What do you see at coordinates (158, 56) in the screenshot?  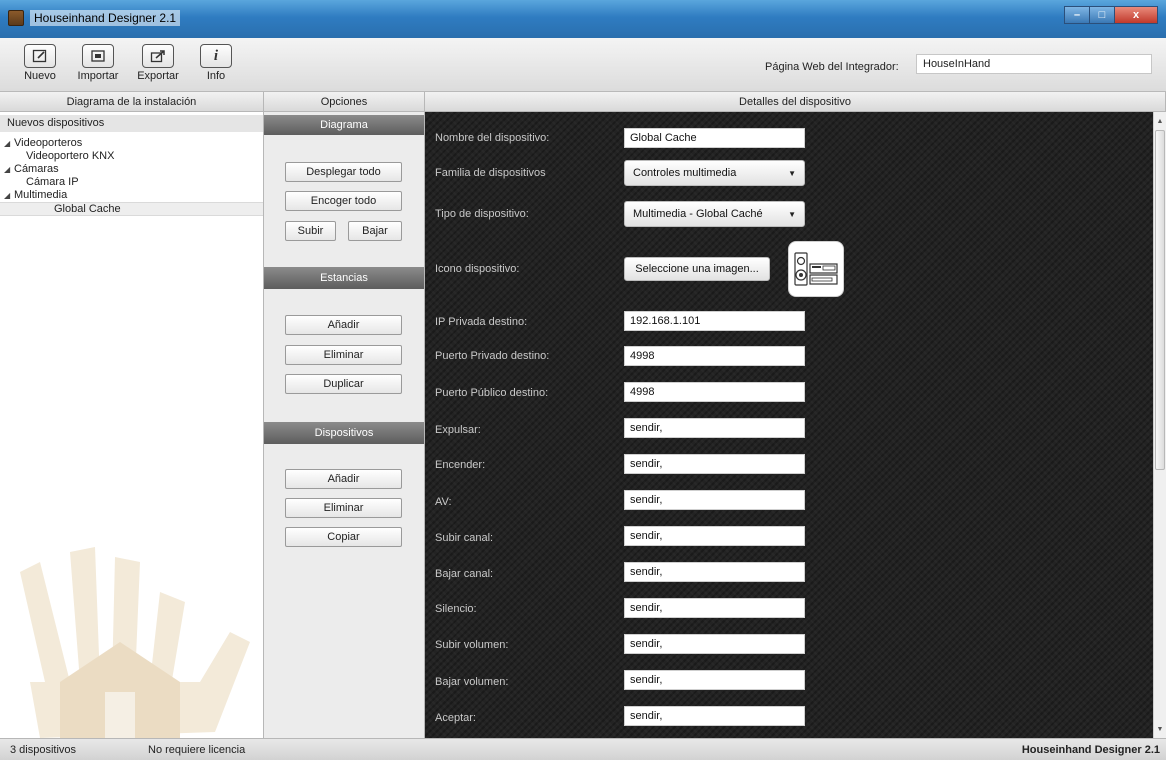 I see `export-icon` at bounding box center [158, 56].